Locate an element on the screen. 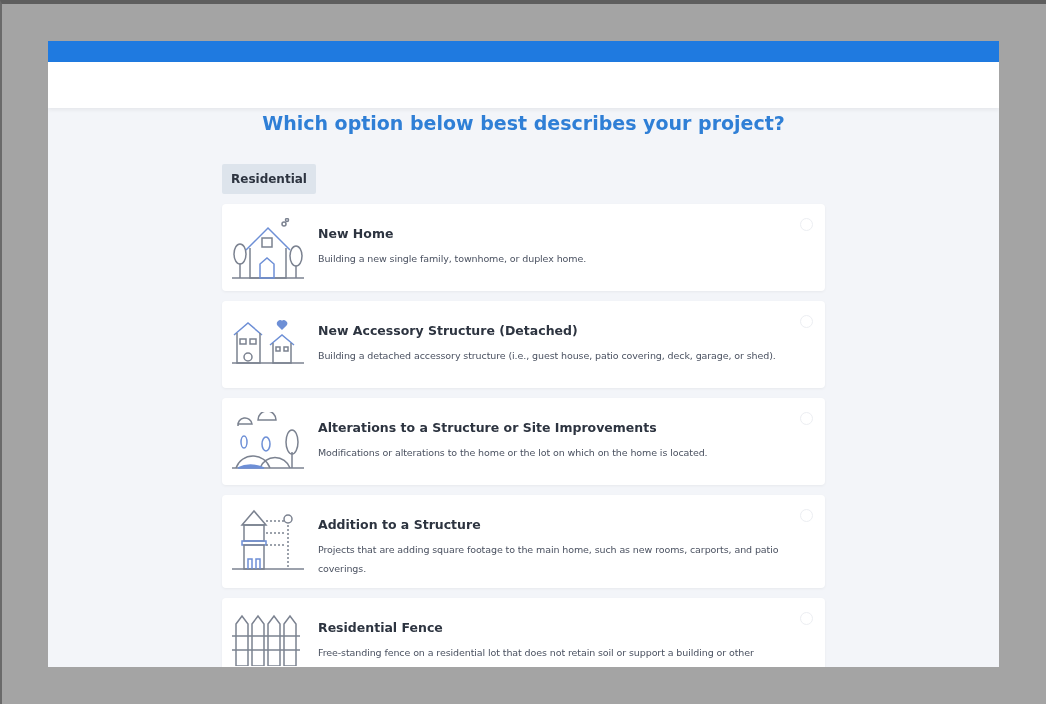 The height and width of the screenshot is (704, 1046). option-card: Residential Fence Free-standing fence on a residential lot that does not retain soil or support a building or other is located at coordinates (523, 632).